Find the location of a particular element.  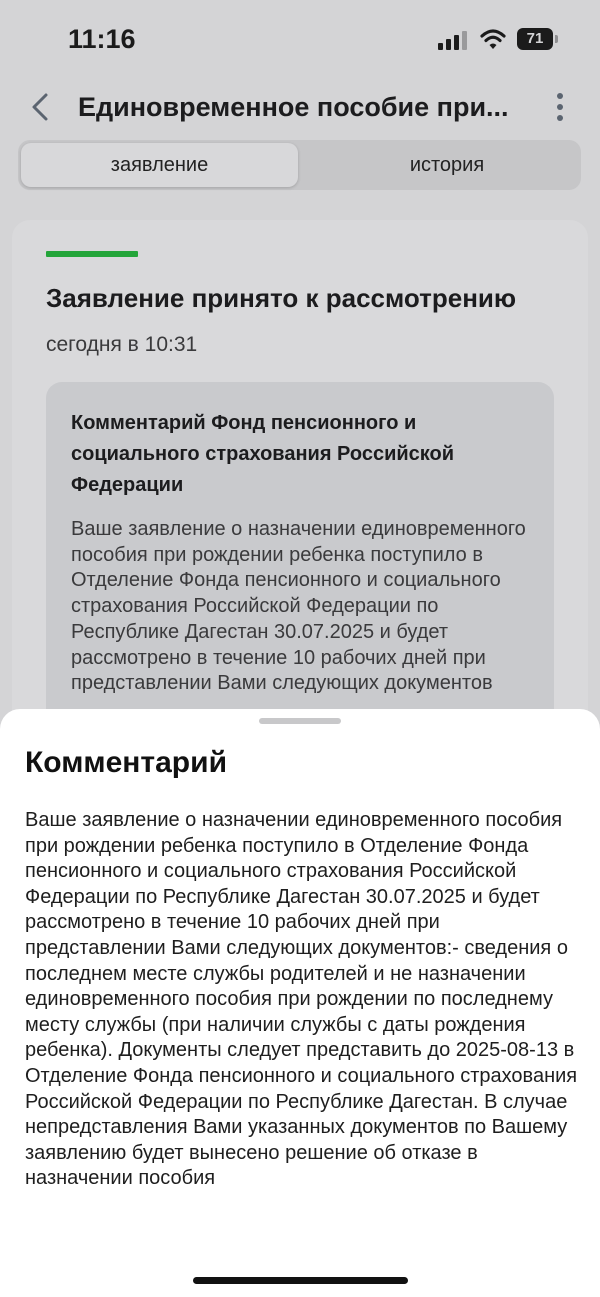

sheet-title: Комментарий is located at coordinates (126, 762).